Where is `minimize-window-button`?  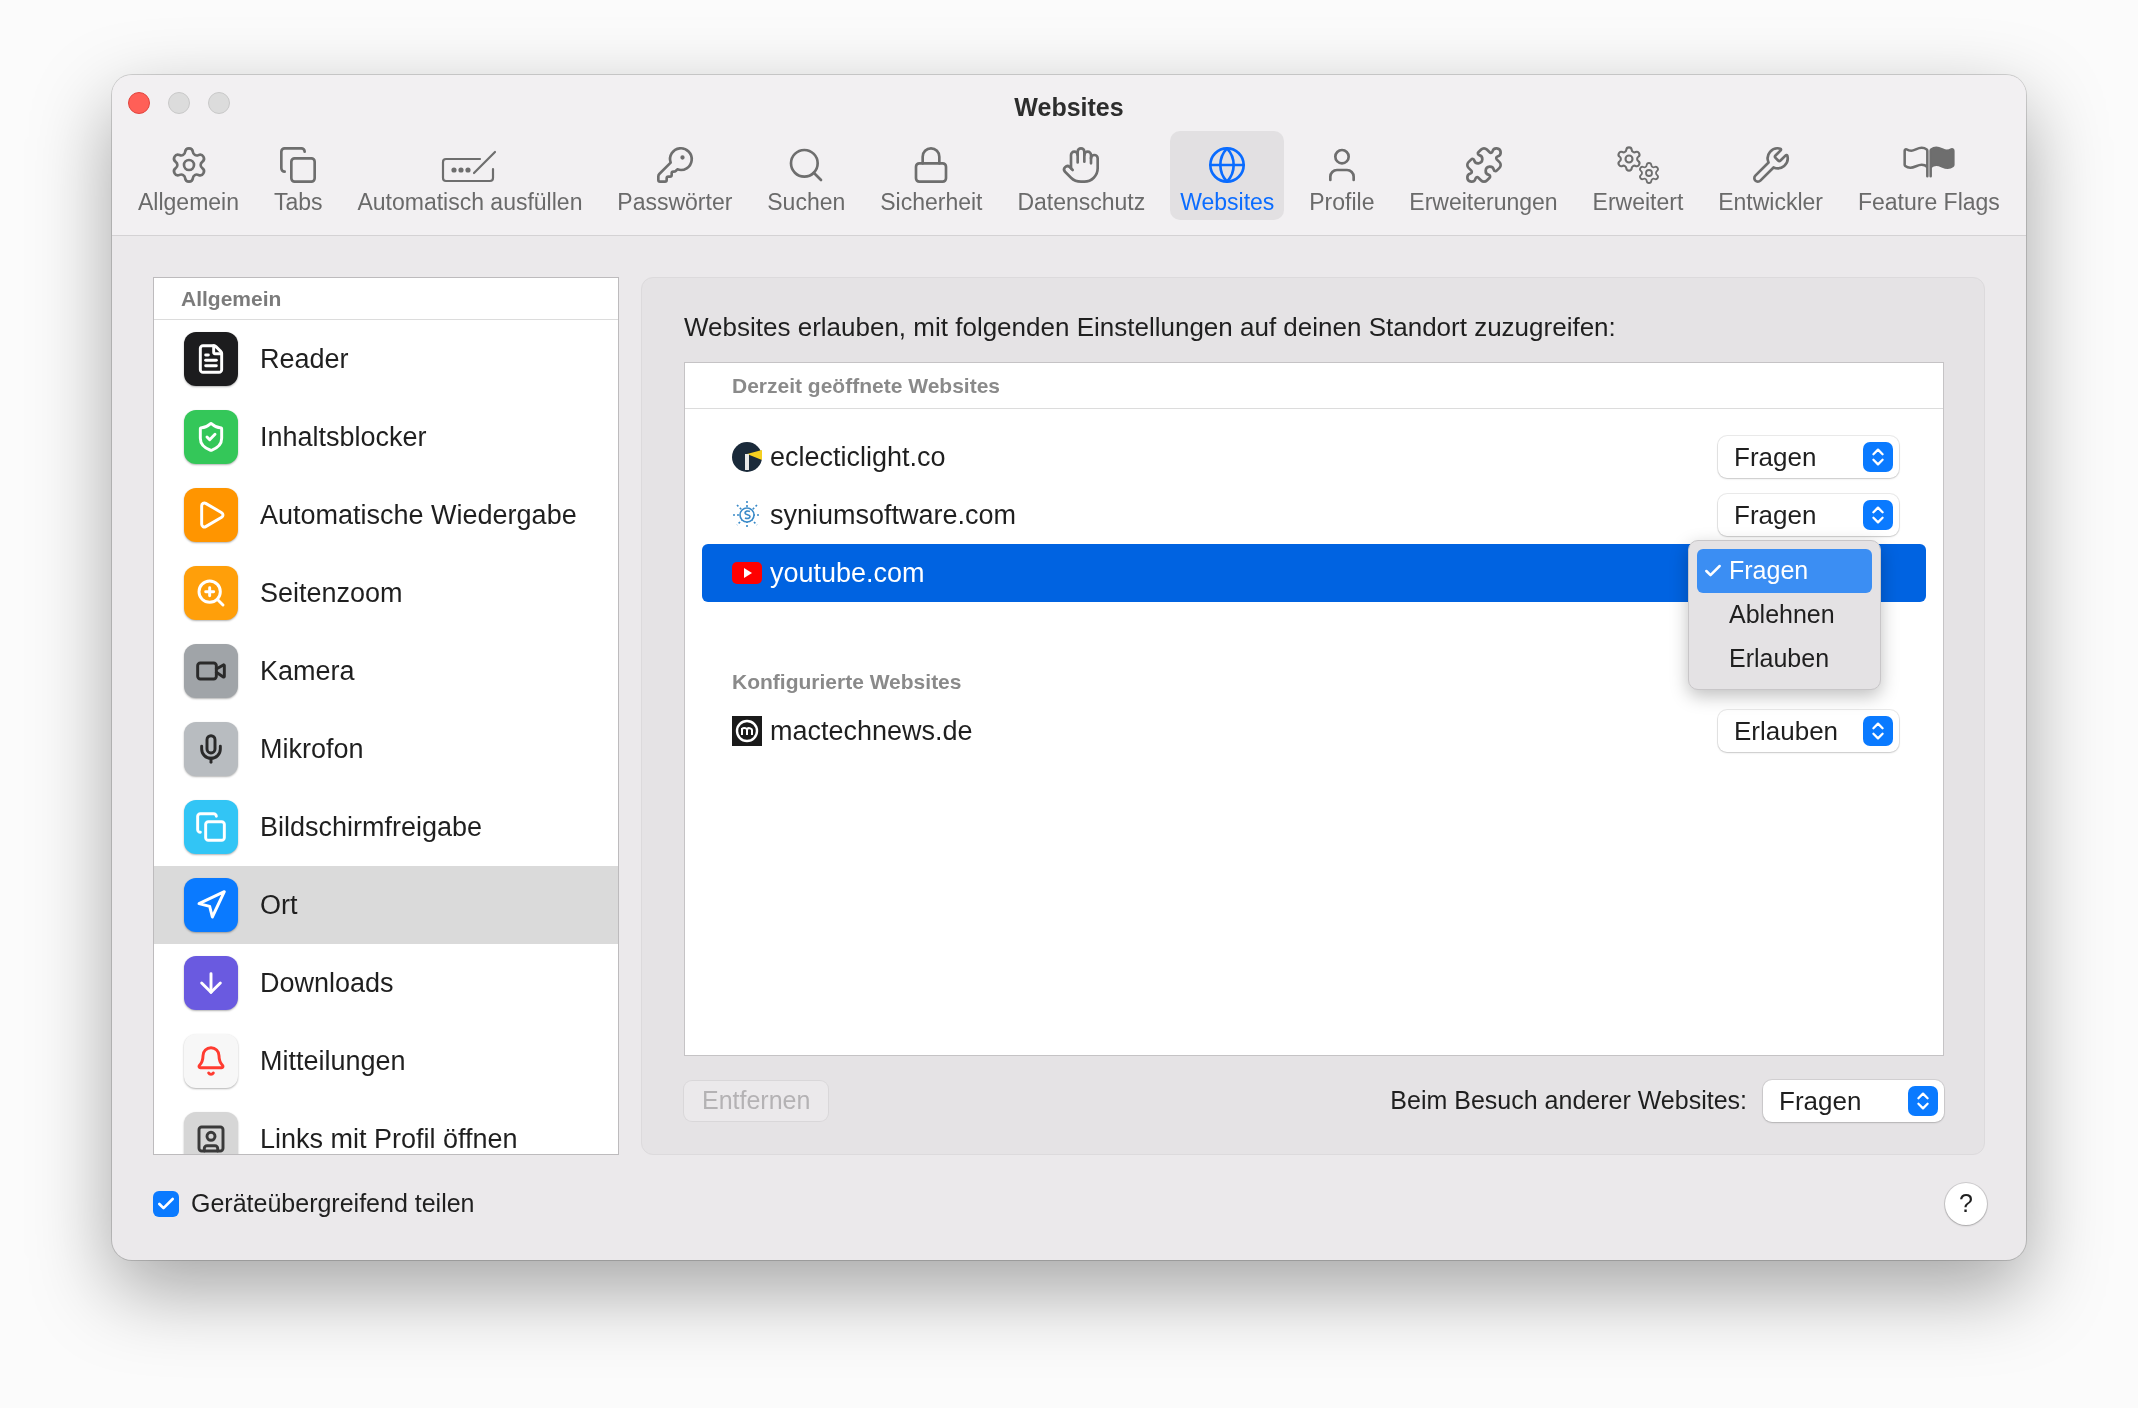
minimize-window-button is located at coordinates (179, 103).